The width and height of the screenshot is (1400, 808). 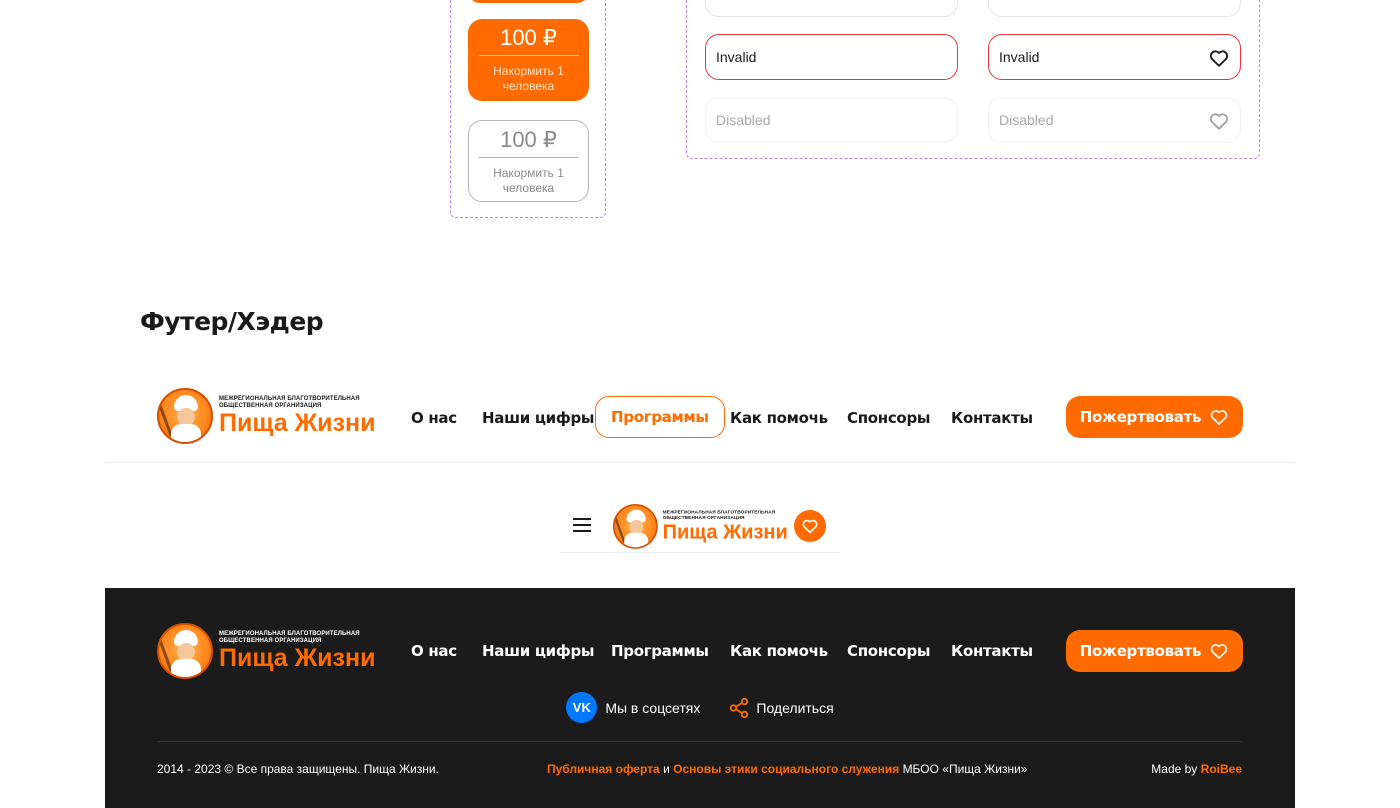 I want to click on input-states-group: Invalid Invalid Disabled Disabled, so click(x=973, y=79).